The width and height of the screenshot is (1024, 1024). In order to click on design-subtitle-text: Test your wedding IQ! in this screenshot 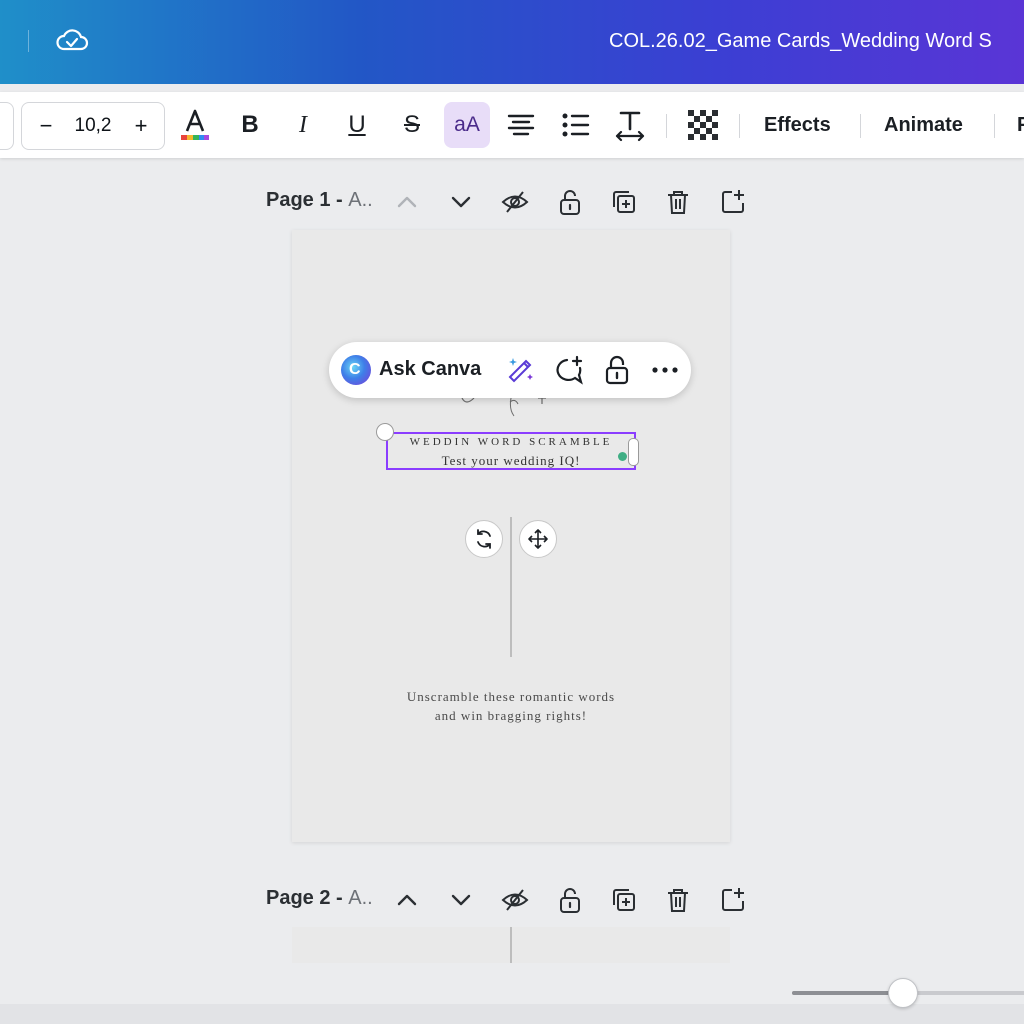, I will do `click(511, 461)`.